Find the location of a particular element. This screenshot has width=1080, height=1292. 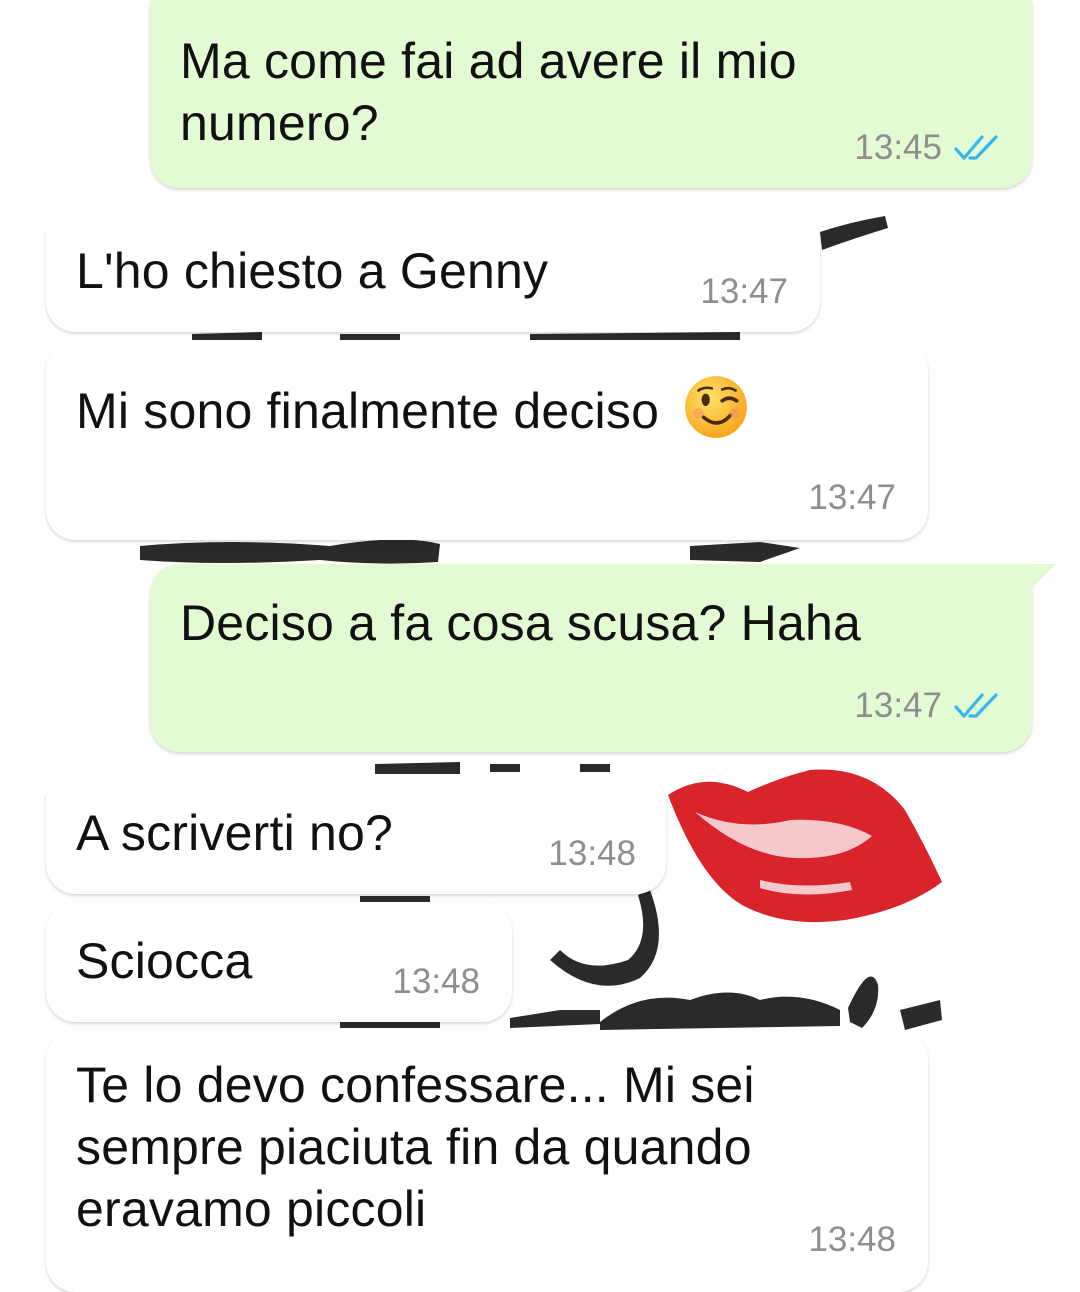

winking-face-emoji-icon is located at coordinates (716, 407).